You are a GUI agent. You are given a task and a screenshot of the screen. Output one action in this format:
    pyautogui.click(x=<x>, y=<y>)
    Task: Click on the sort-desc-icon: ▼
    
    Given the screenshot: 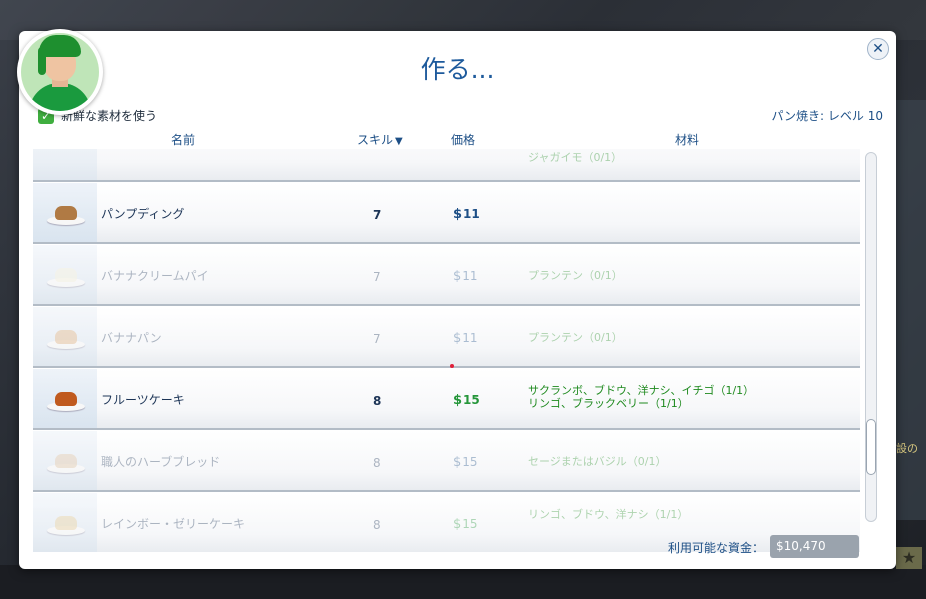 What is the action you would take?
    pyautogui.click(x=399, y=141)
    